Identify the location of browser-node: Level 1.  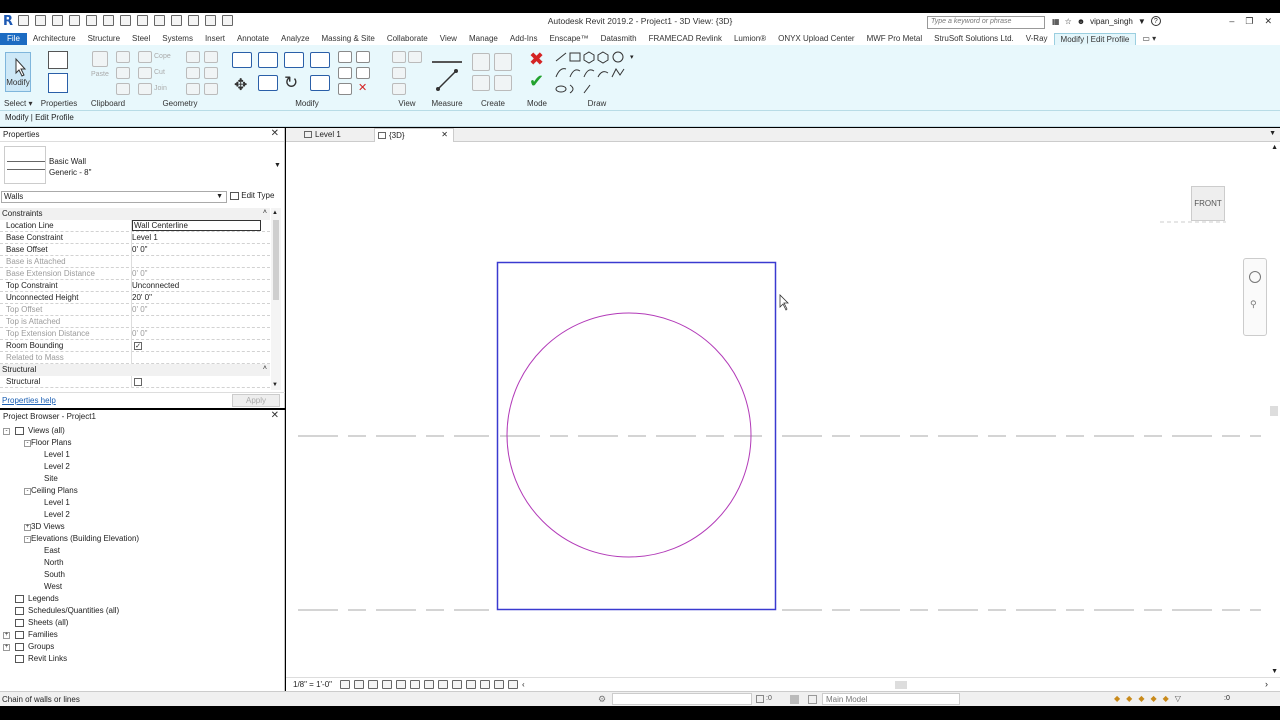
(57, 502).